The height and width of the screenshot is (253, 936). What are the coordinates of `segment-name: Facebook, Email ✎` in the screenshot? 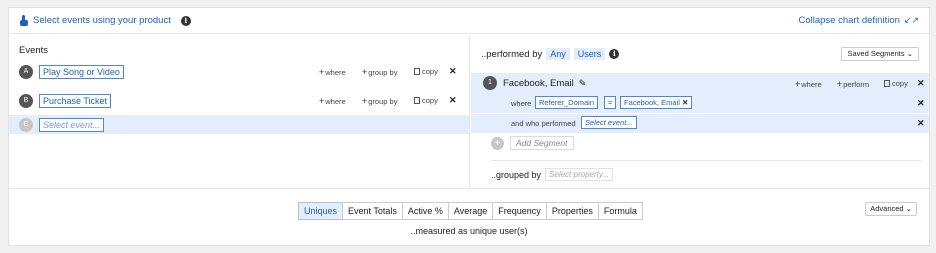 It's located at (544, 83).